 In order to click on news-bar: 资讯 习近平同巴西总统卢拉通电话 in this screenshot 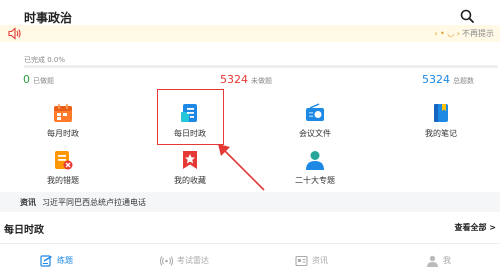, I will do `click(250, 202)`.